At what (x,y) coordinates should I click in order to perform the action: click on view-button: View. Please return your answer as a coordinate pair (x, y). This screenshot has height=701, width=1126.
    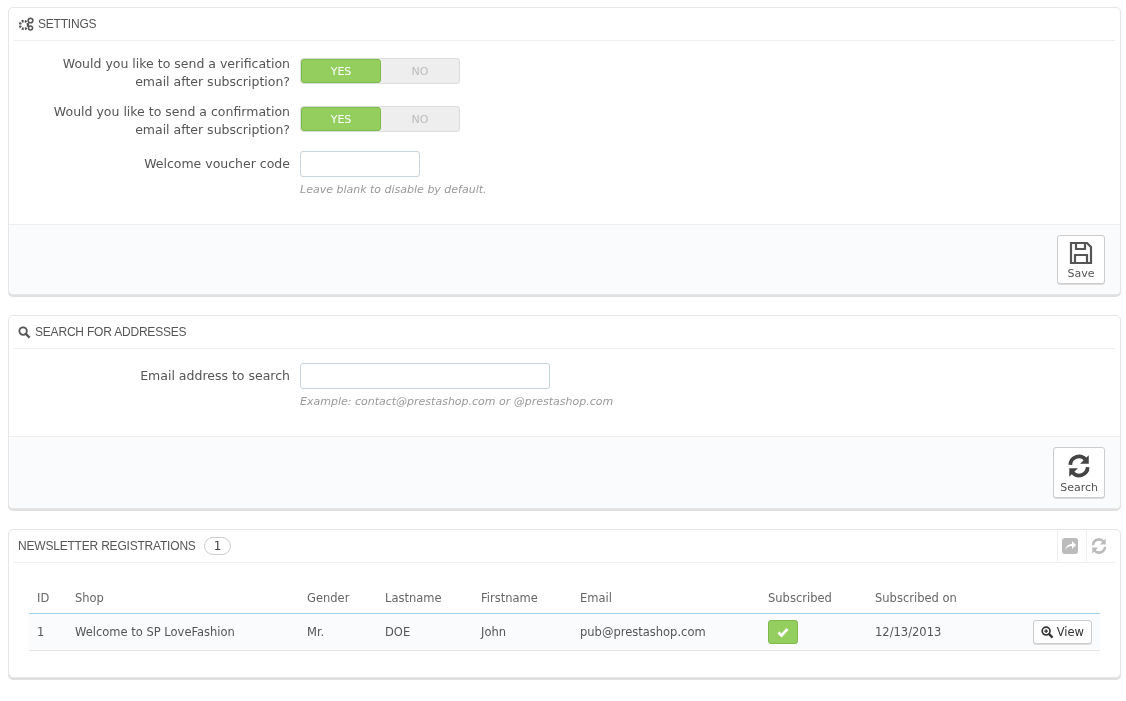
    Looking at the image, I should click on (1062, 632).